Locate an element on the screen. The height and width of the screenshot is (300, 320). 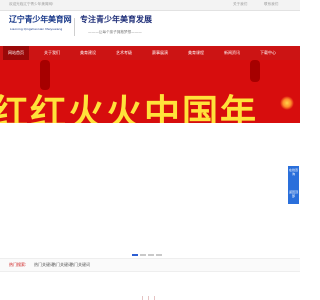
nav-item-aesthetic-construction: 美育建设 is located at coordinates (88, 53).